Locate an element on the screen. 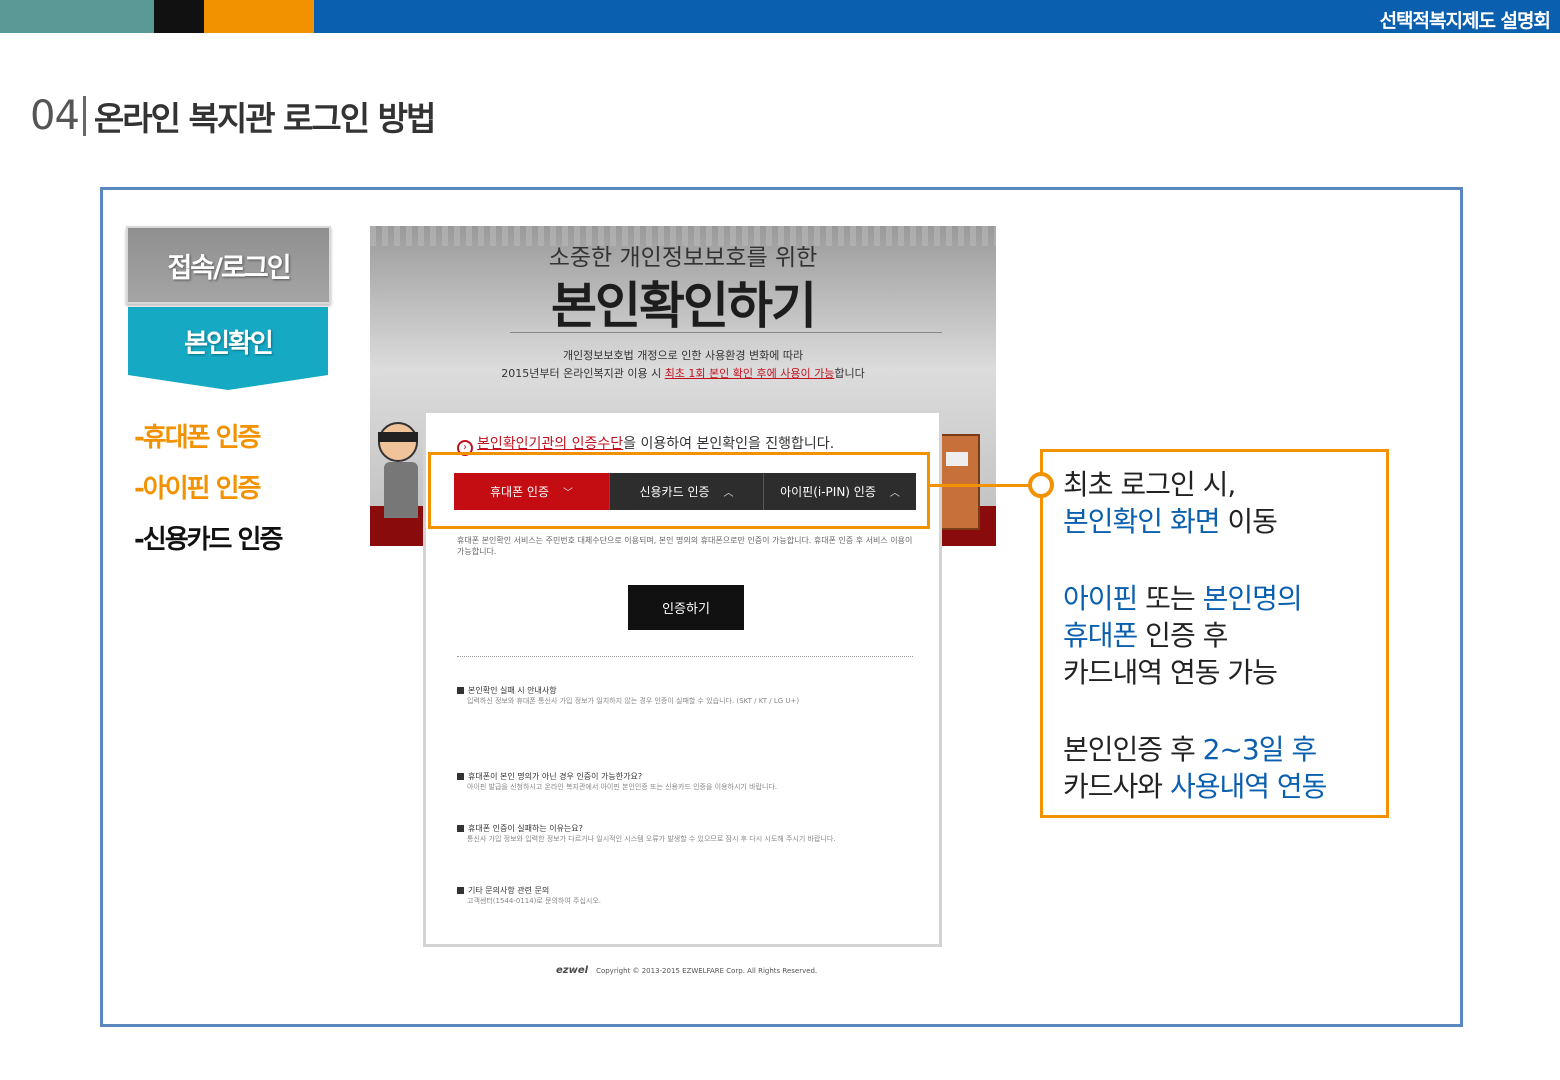 This screenshot has height=1080, width=1560. callout-line: 본인확인 화면 이동 is located at coordinates (1194, 521).